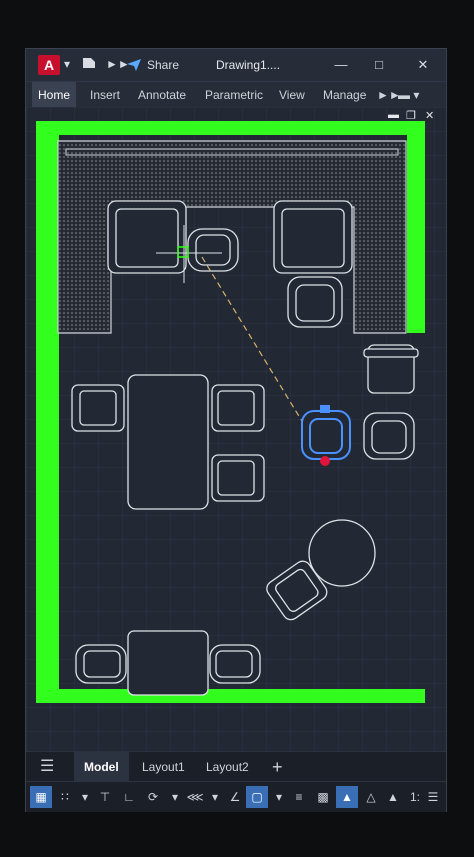 The image size is (474, 857). Describe the element at coordinates (389, 436) in the screenshot. I see `right-chair-bottom` at that location.